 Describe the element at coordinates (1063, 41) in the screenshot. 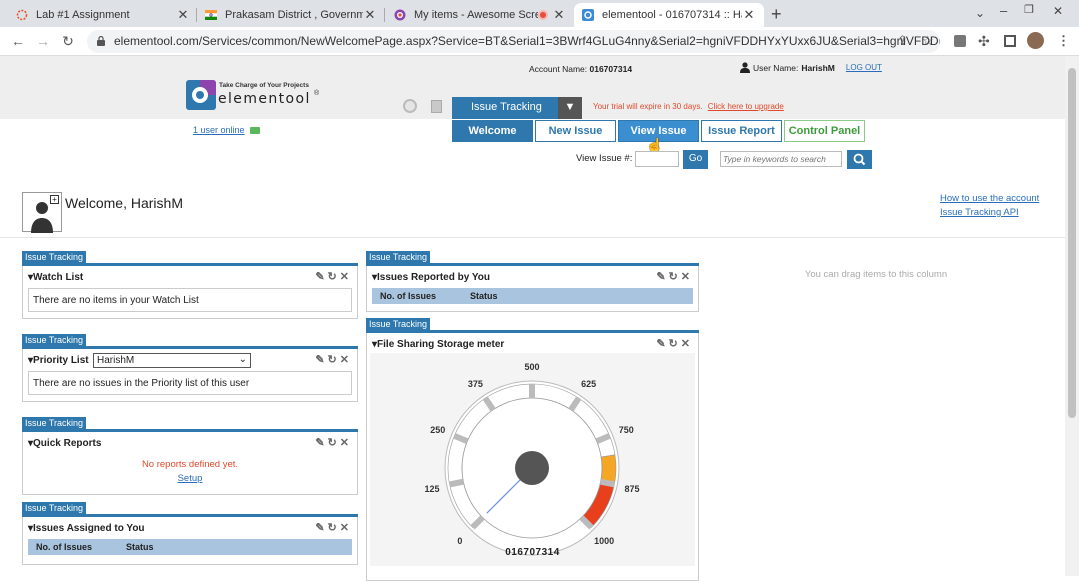

I see `menu-icon: ⋮` at that location.